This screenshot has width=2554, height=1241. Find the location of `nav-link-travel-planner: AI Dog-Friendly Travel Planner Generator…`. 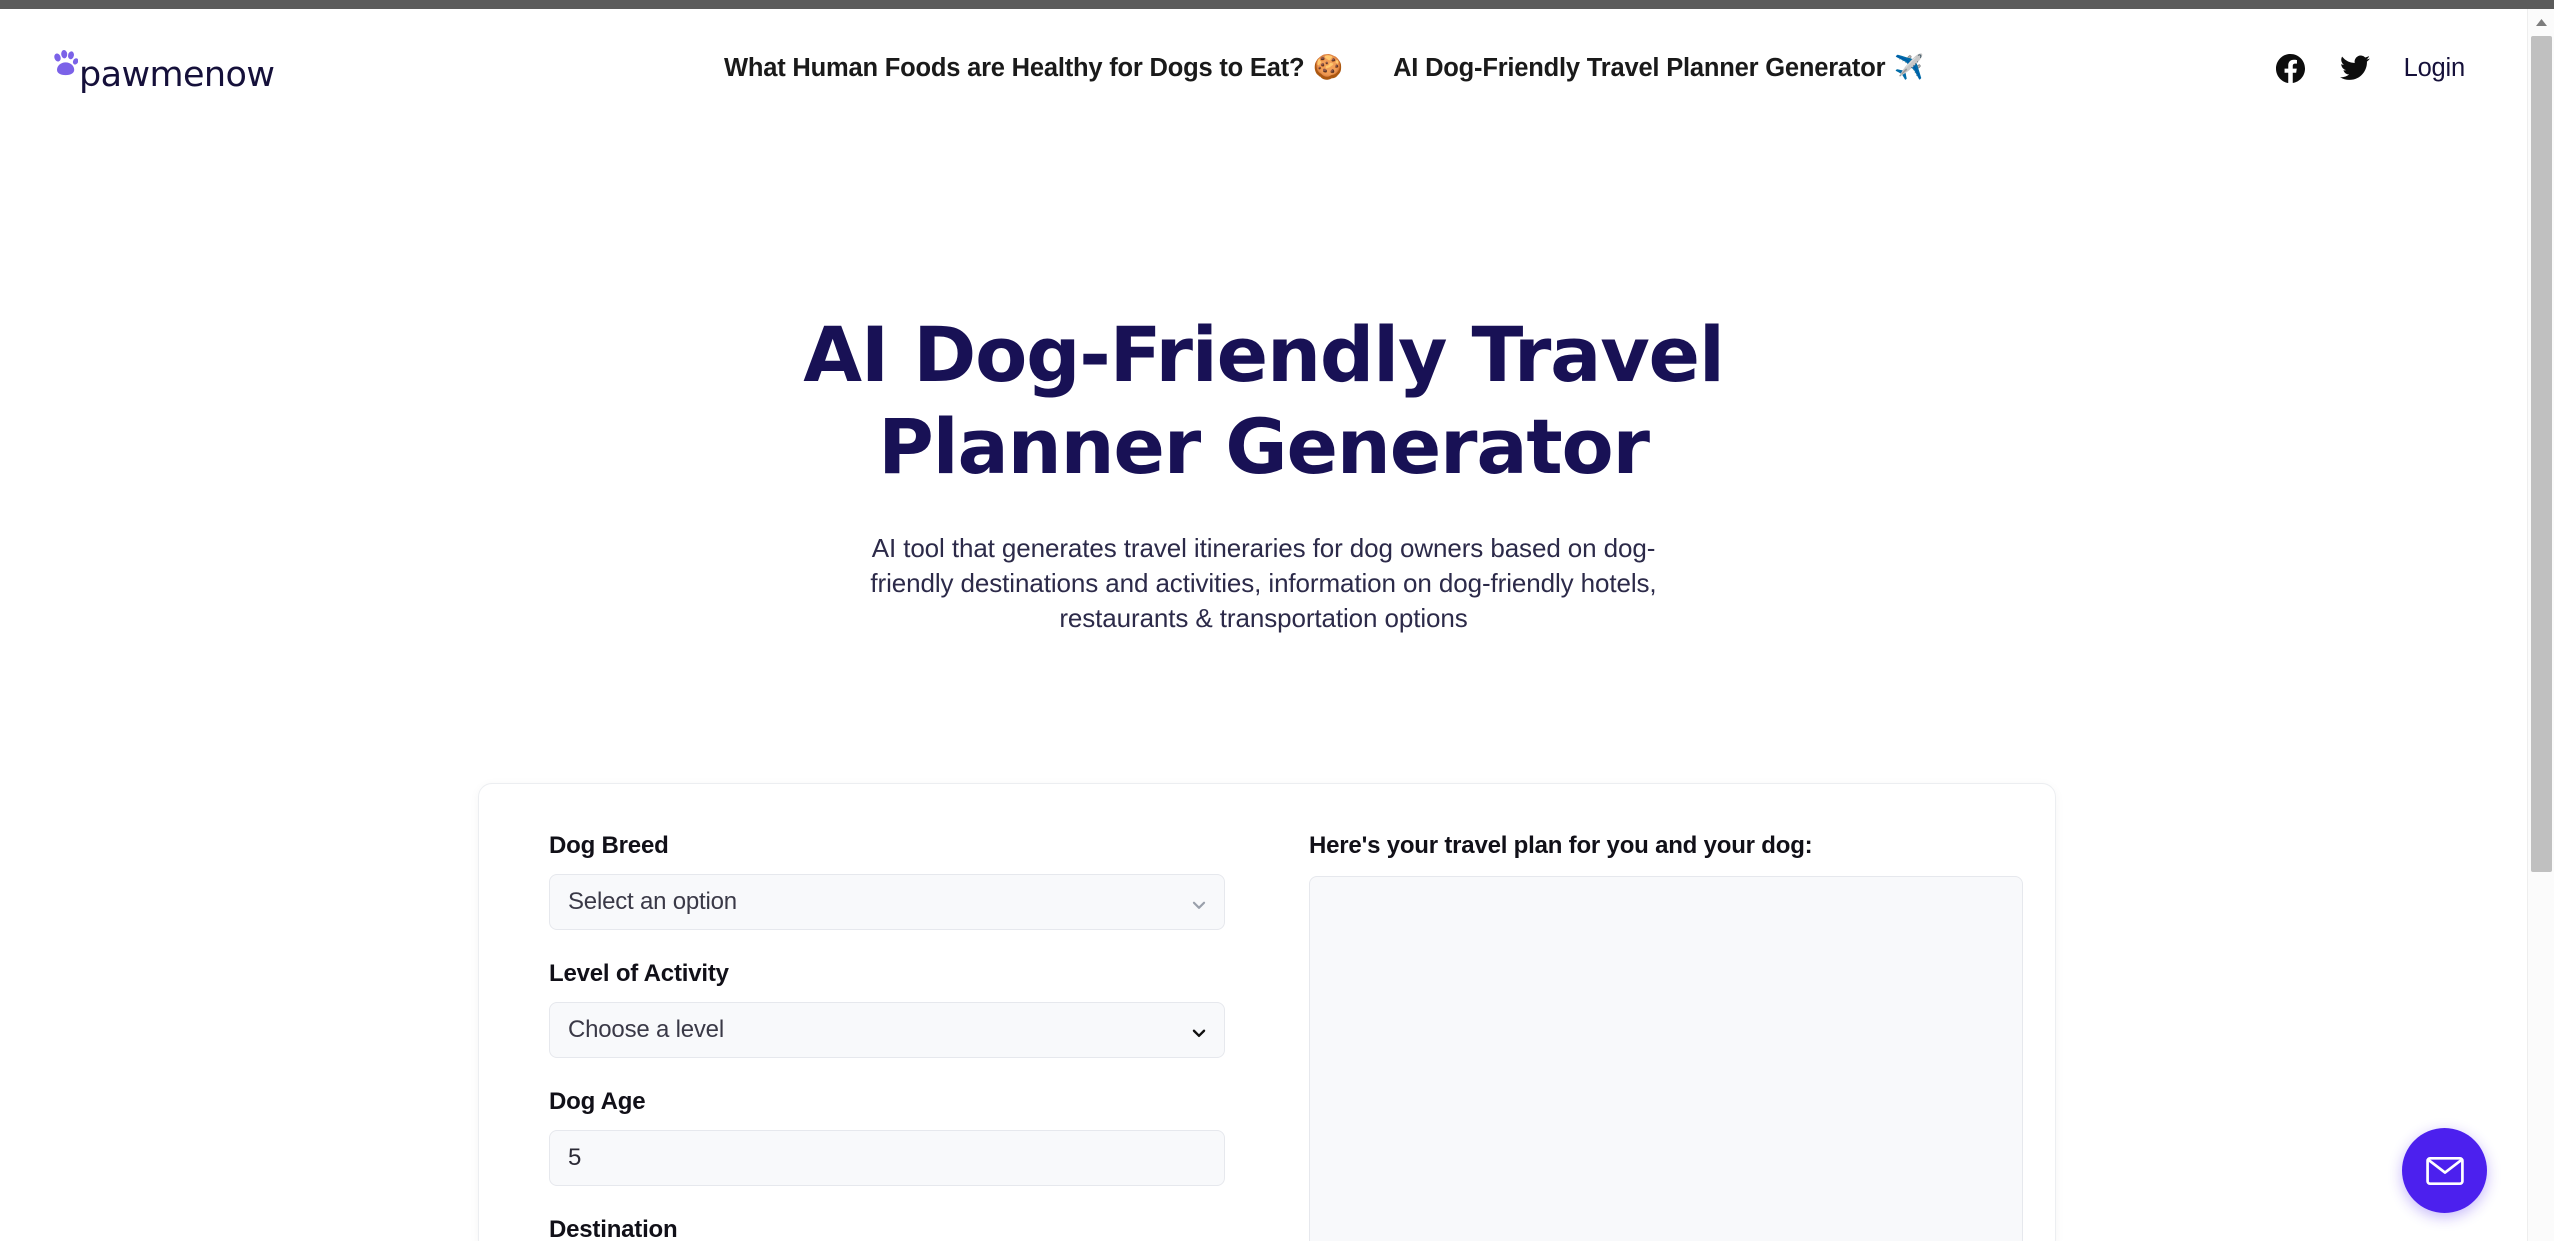

nav-link-travel-planner: AI Dog-Friendly Travel Planner Generator… is located at coordinates (1658, 68).